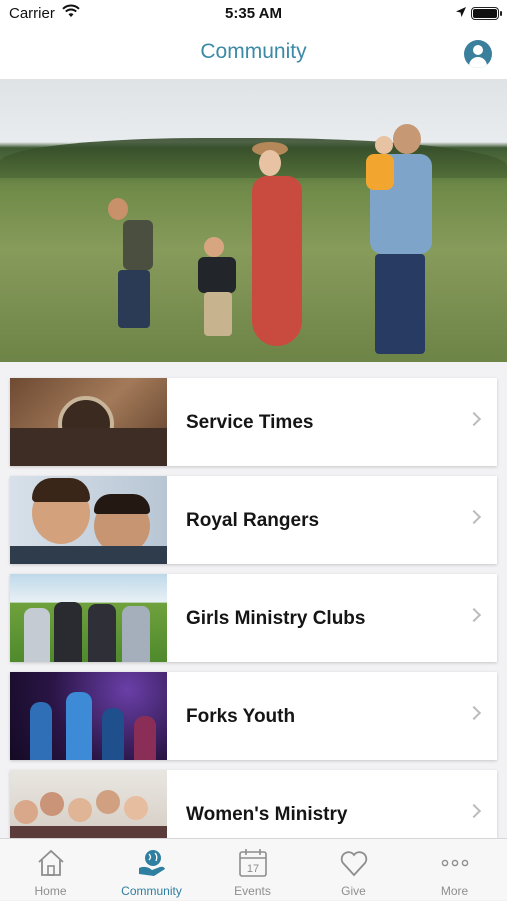 The width and height of the screenshot is (507, 901). What do you see at coordinates (353, 891) in the screenshot?
I see `tab-label: Give` at bounding box center [353, 891].